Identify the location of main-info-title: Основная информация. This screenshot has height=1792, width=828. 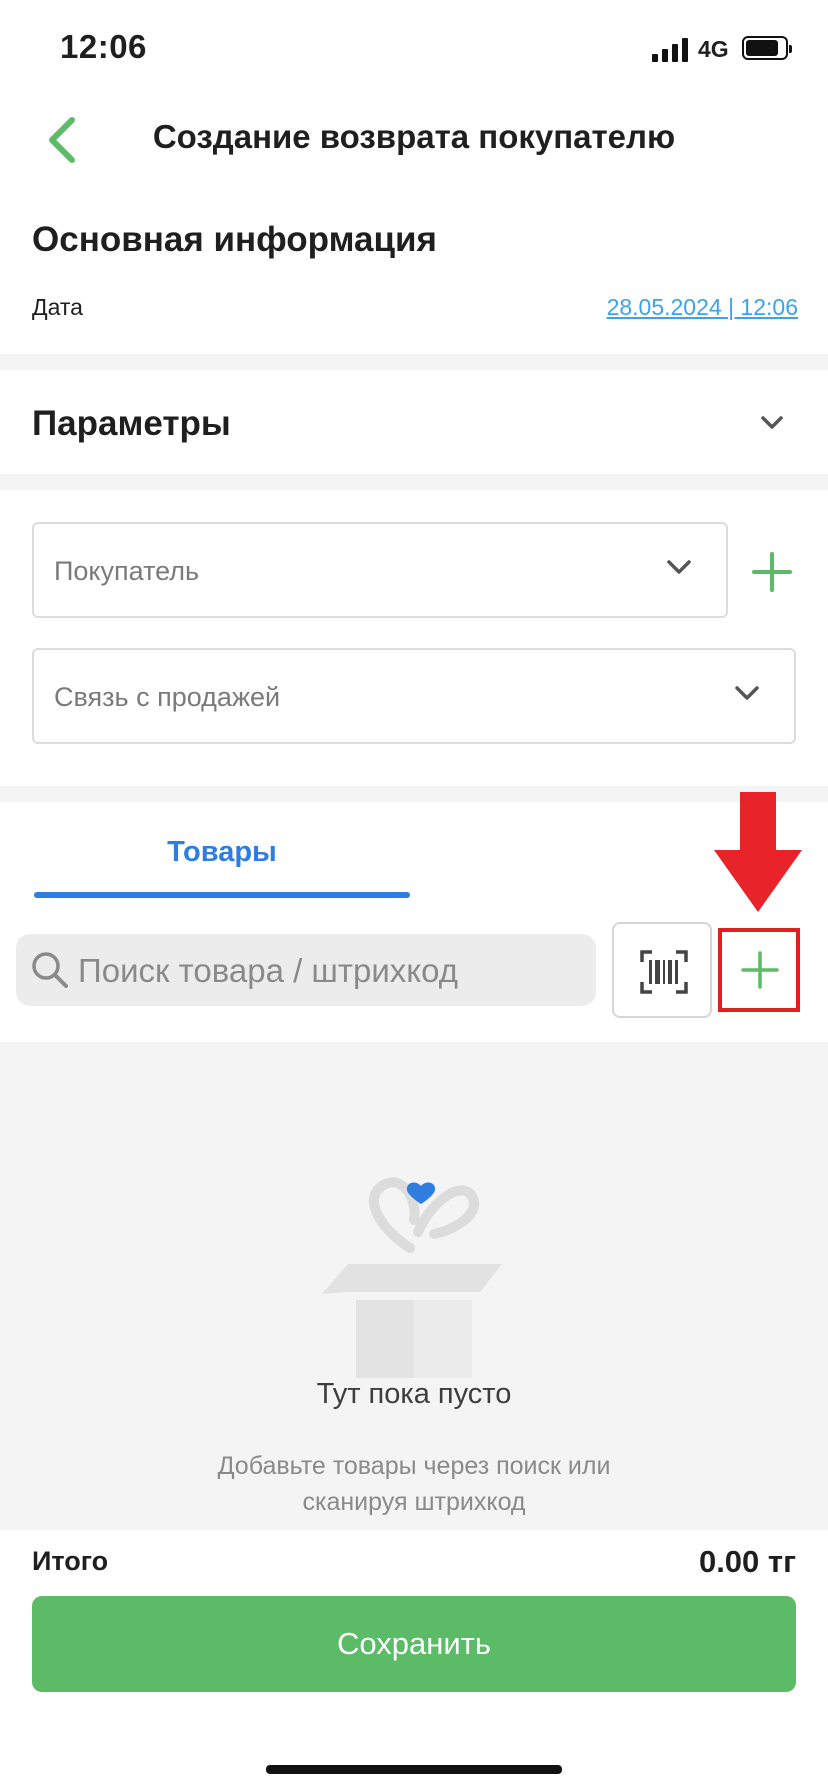
(234, 239).